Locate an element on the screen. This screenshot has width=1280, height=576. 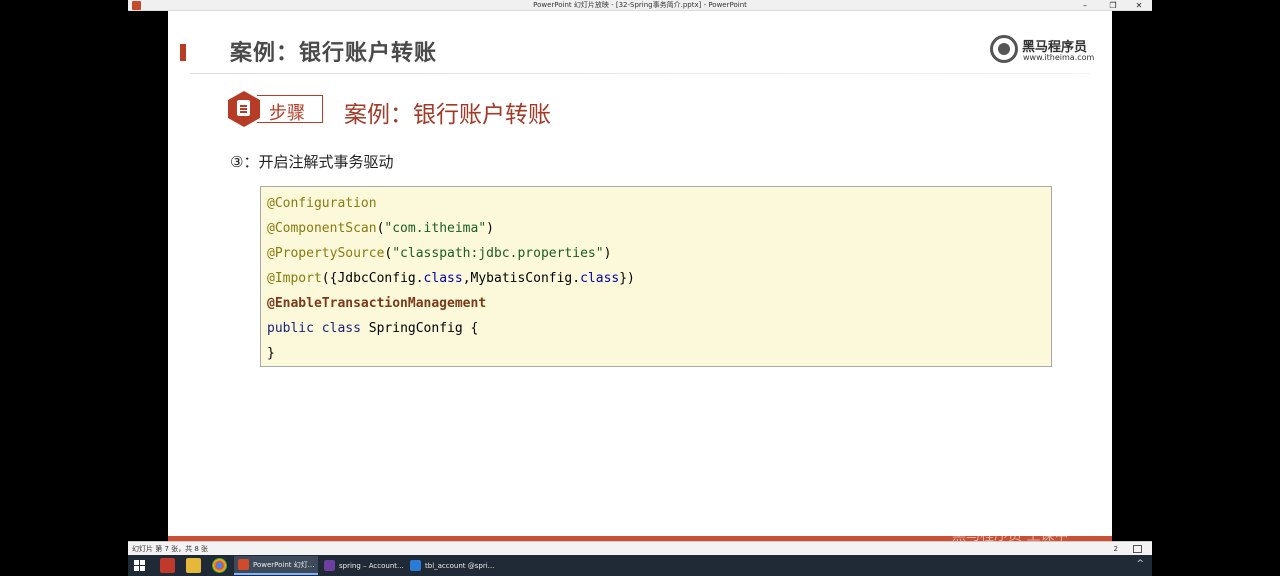
code-line: public class SpringConfig { is located at coordinates (656, 332).